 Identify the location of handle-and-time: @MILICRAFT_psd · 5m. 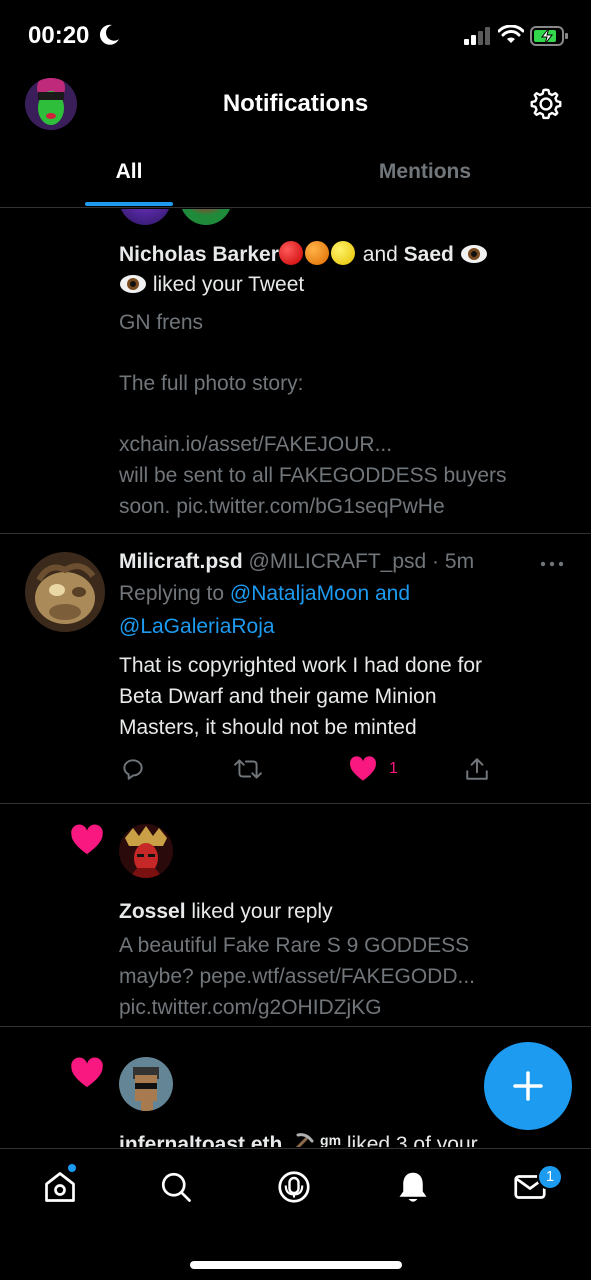
(361, 561).